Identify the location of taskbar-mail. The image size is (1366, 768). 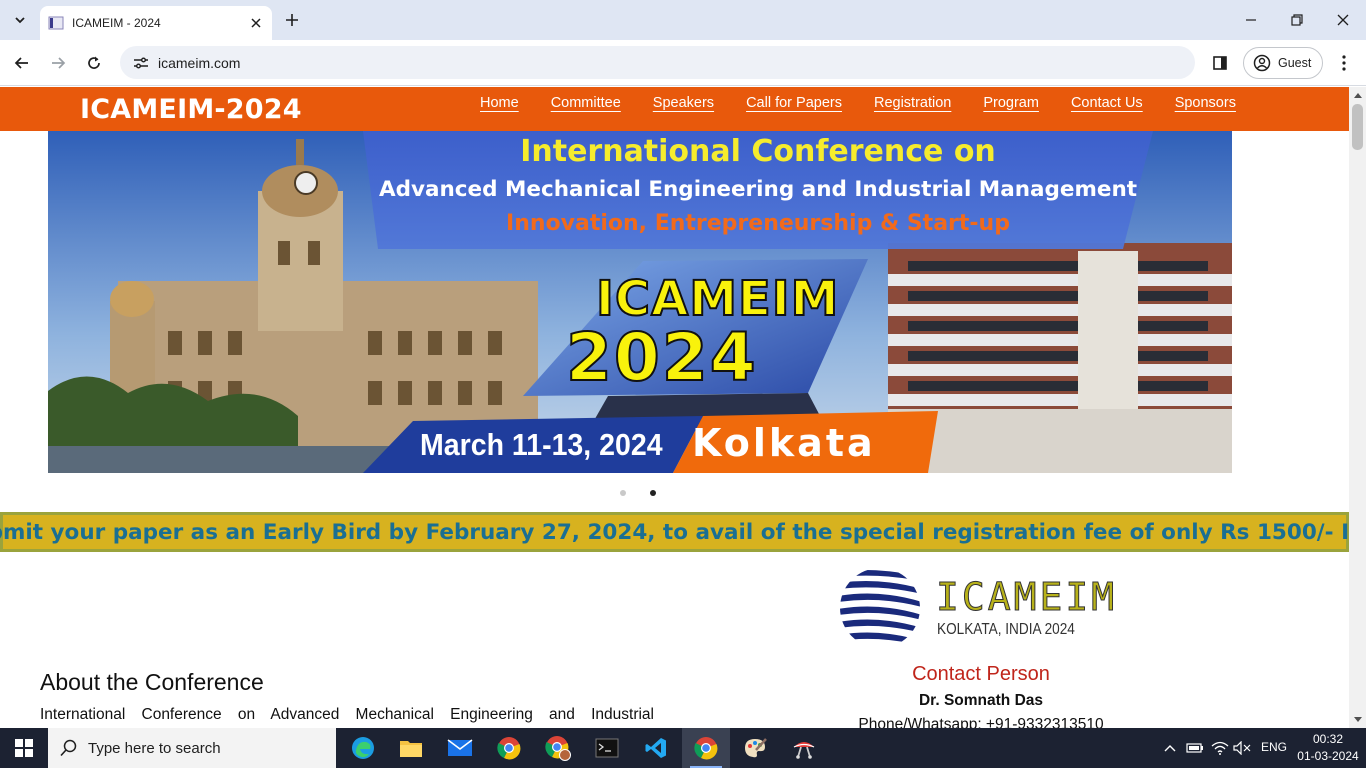
(460, 748).